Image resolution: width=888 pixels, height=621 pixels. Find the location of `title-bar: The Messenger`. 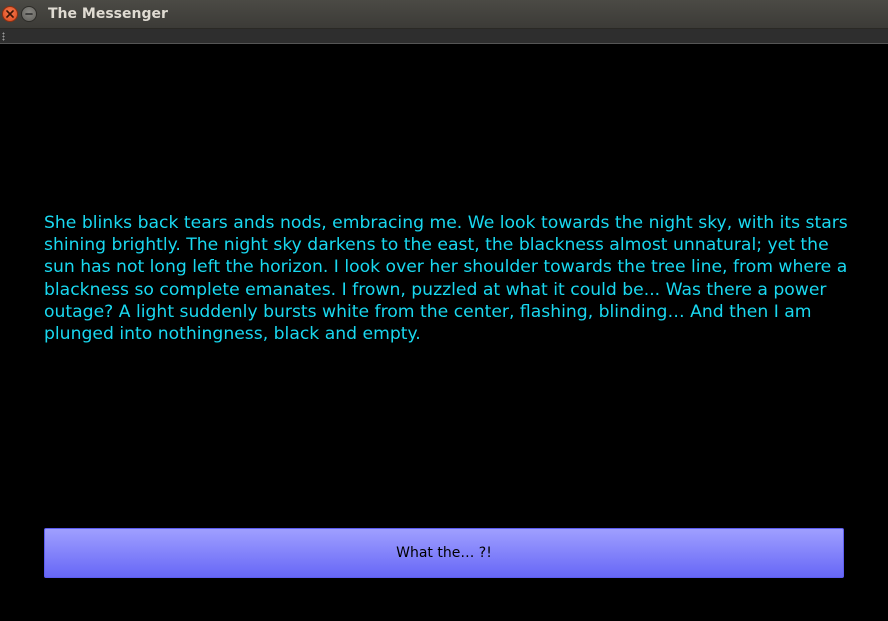

title-bar: The Messenger is located at coordinates (444, 14).